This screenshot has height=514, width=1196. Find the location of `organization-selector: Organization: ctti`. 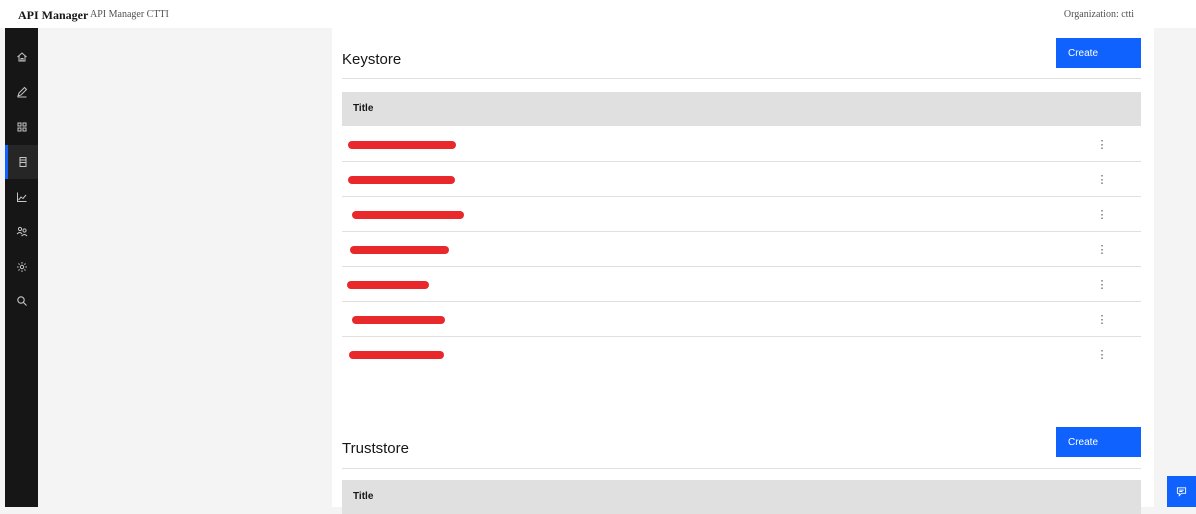

organization-selector: Organization: ctti is located at coordinates (1099, 14).